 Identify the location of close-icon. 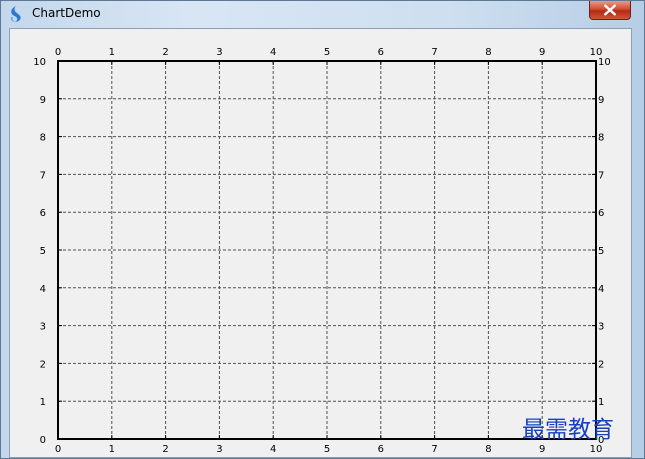
(610, 10).